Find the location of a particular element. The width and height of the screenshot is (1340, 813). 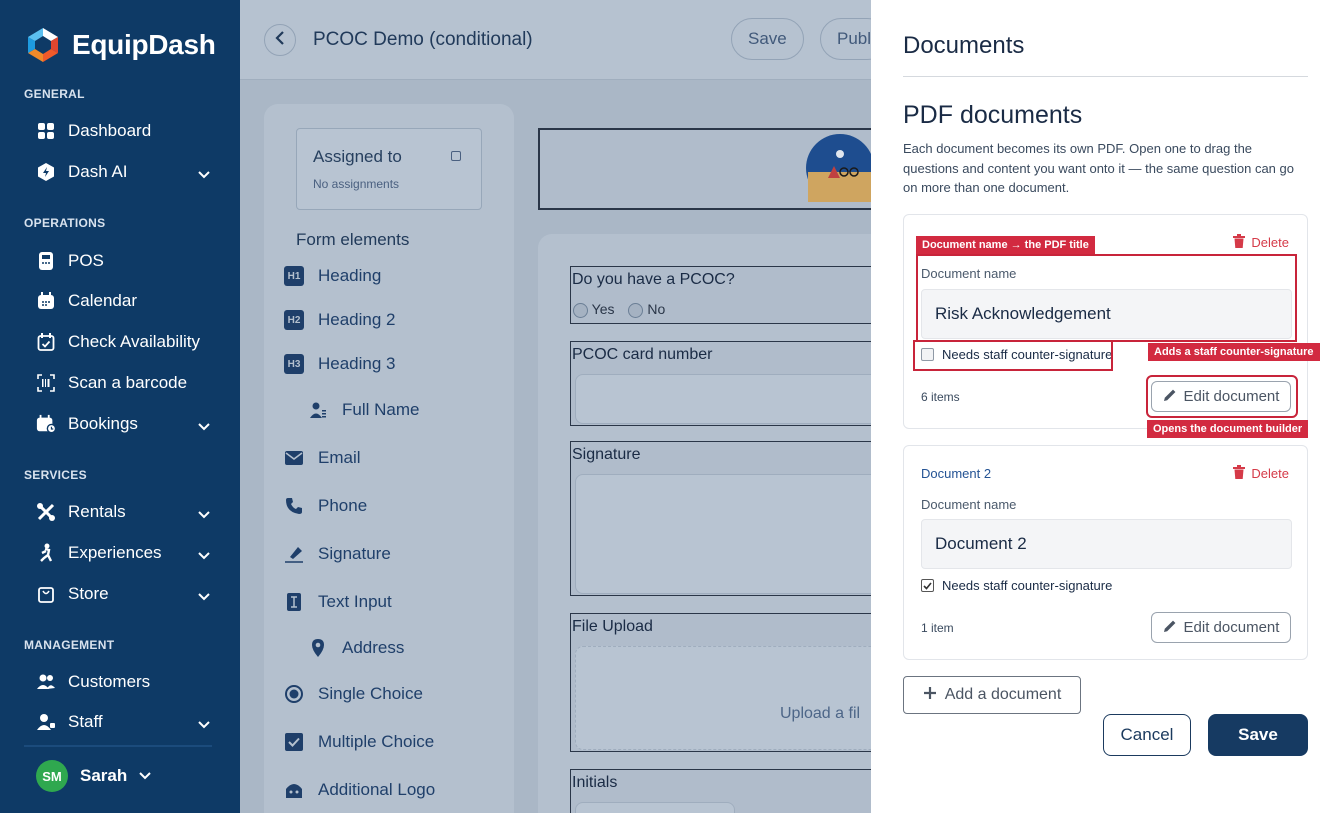

save-form-button: Save is located at coordinates (767, 39).